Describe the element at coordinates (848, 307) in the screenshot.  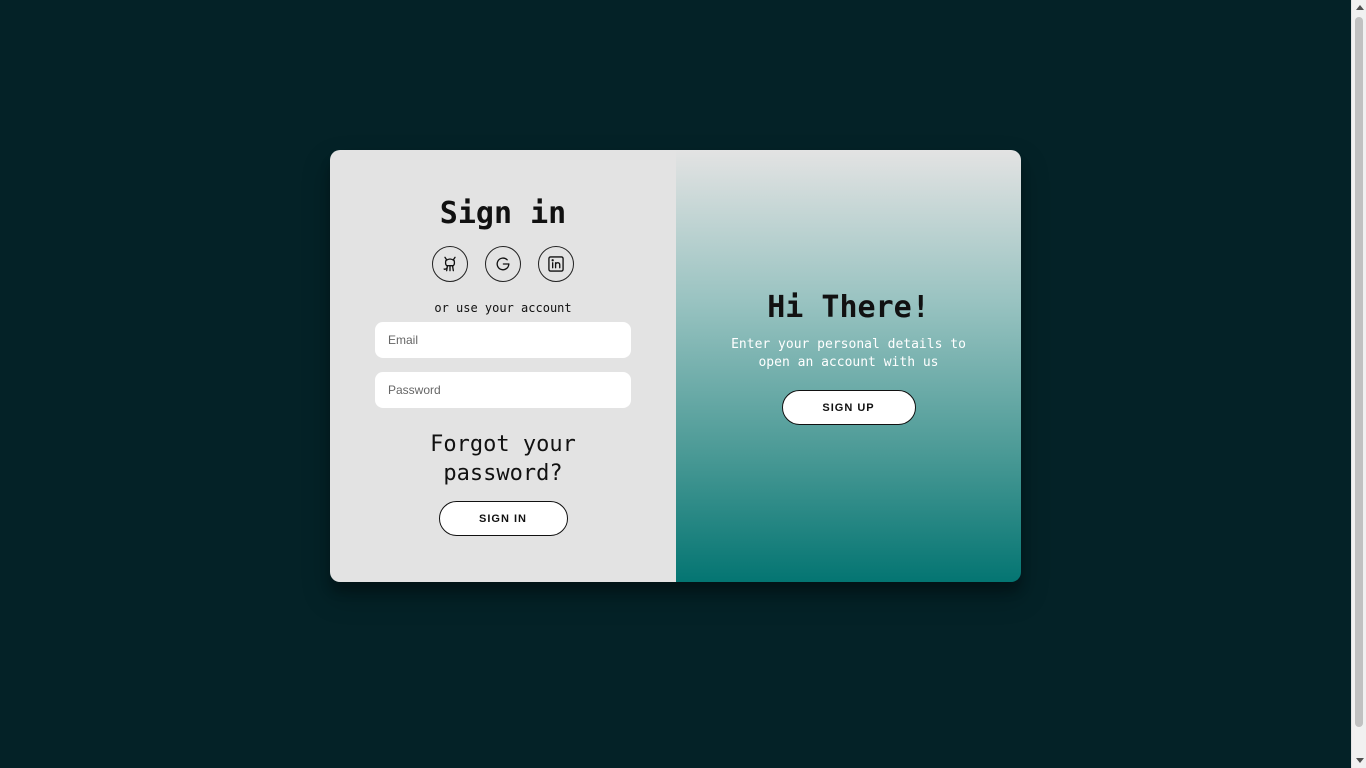
I see `overlay-title: Hi There!` at that location.